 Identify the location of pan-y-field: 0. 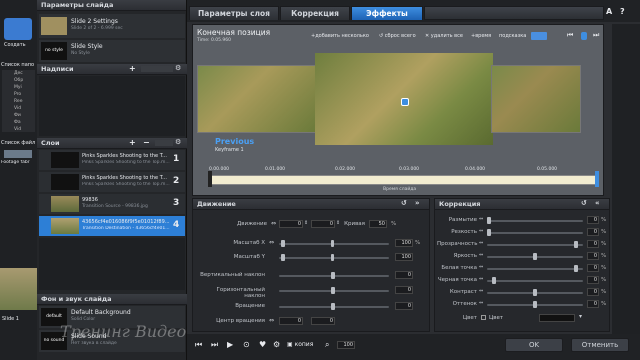
(323, 224).